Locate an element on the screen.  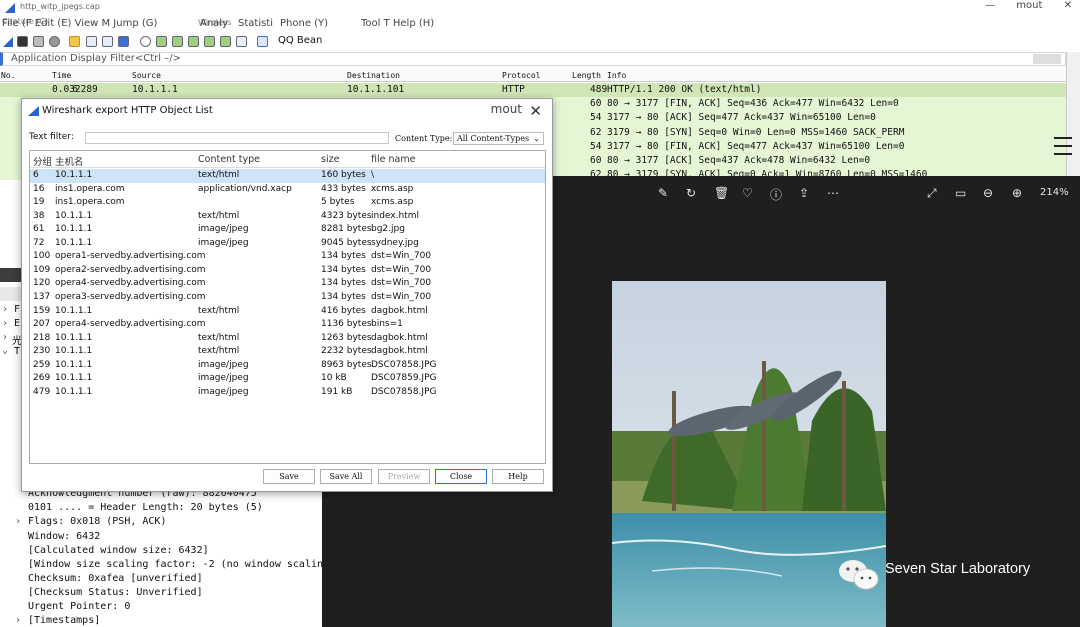
filter-bookmark-icon is located at coordinates (1047, 59).